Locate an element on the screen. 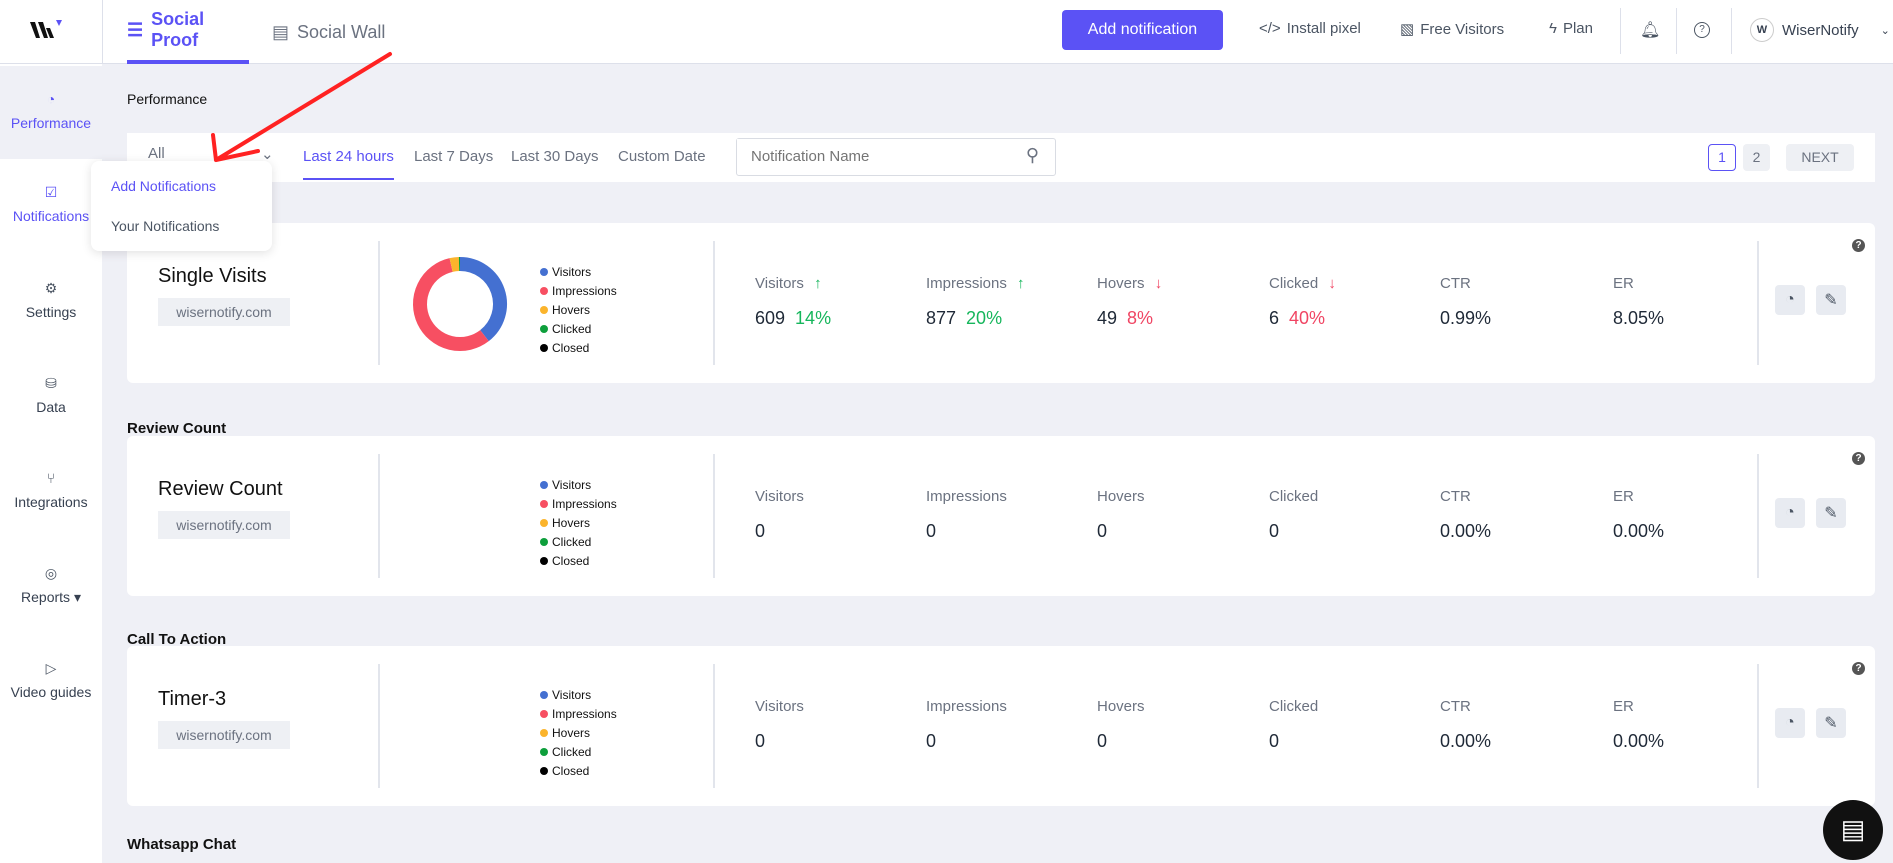 The width and height of the screenshot is (1893, 863). card-title: Review Count is located at coordinates (220, 489).